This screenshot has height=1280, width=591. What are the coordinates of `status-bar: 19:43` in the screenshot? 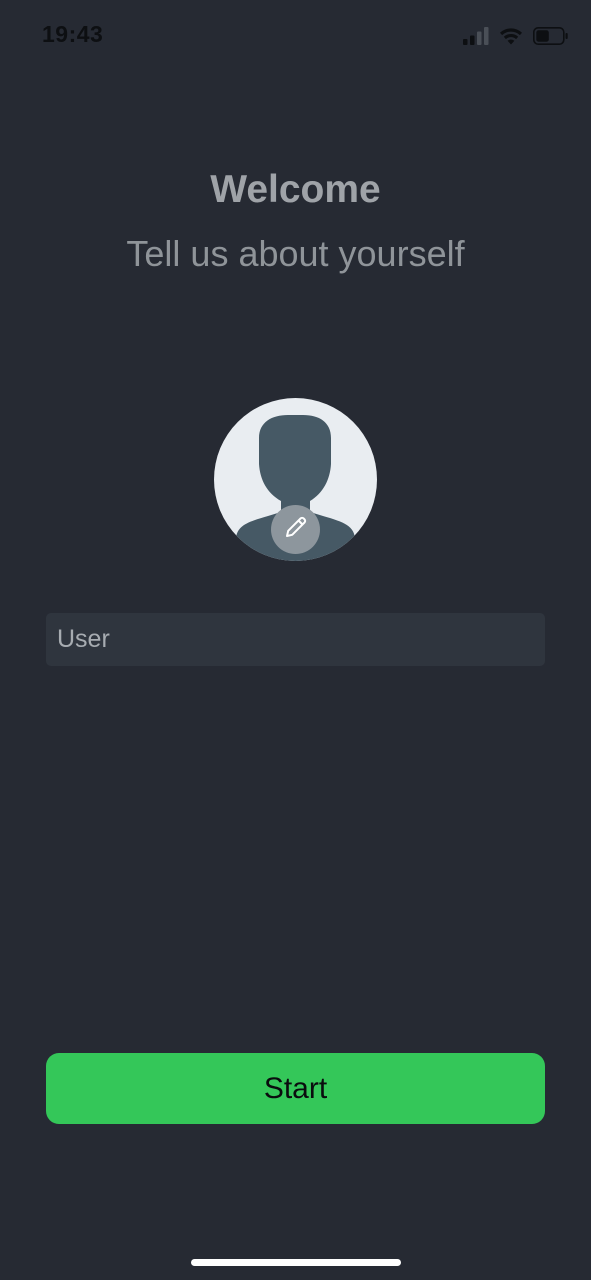 It's located at (295, 36).